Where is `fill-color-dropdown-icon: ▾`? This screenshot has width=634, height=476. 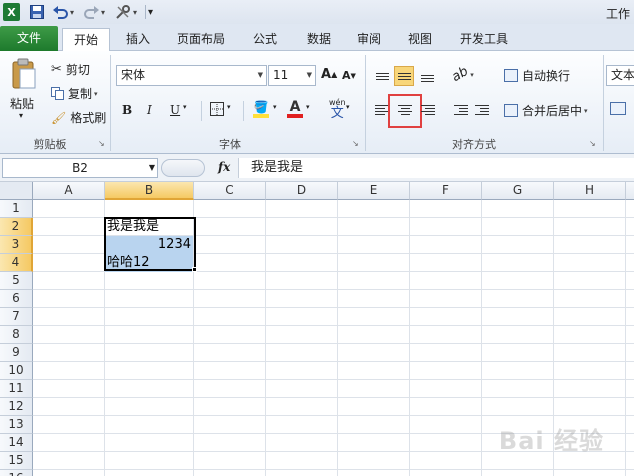
fill-color-dropdown-icon: ▾ is located at coordinates (275, 107).